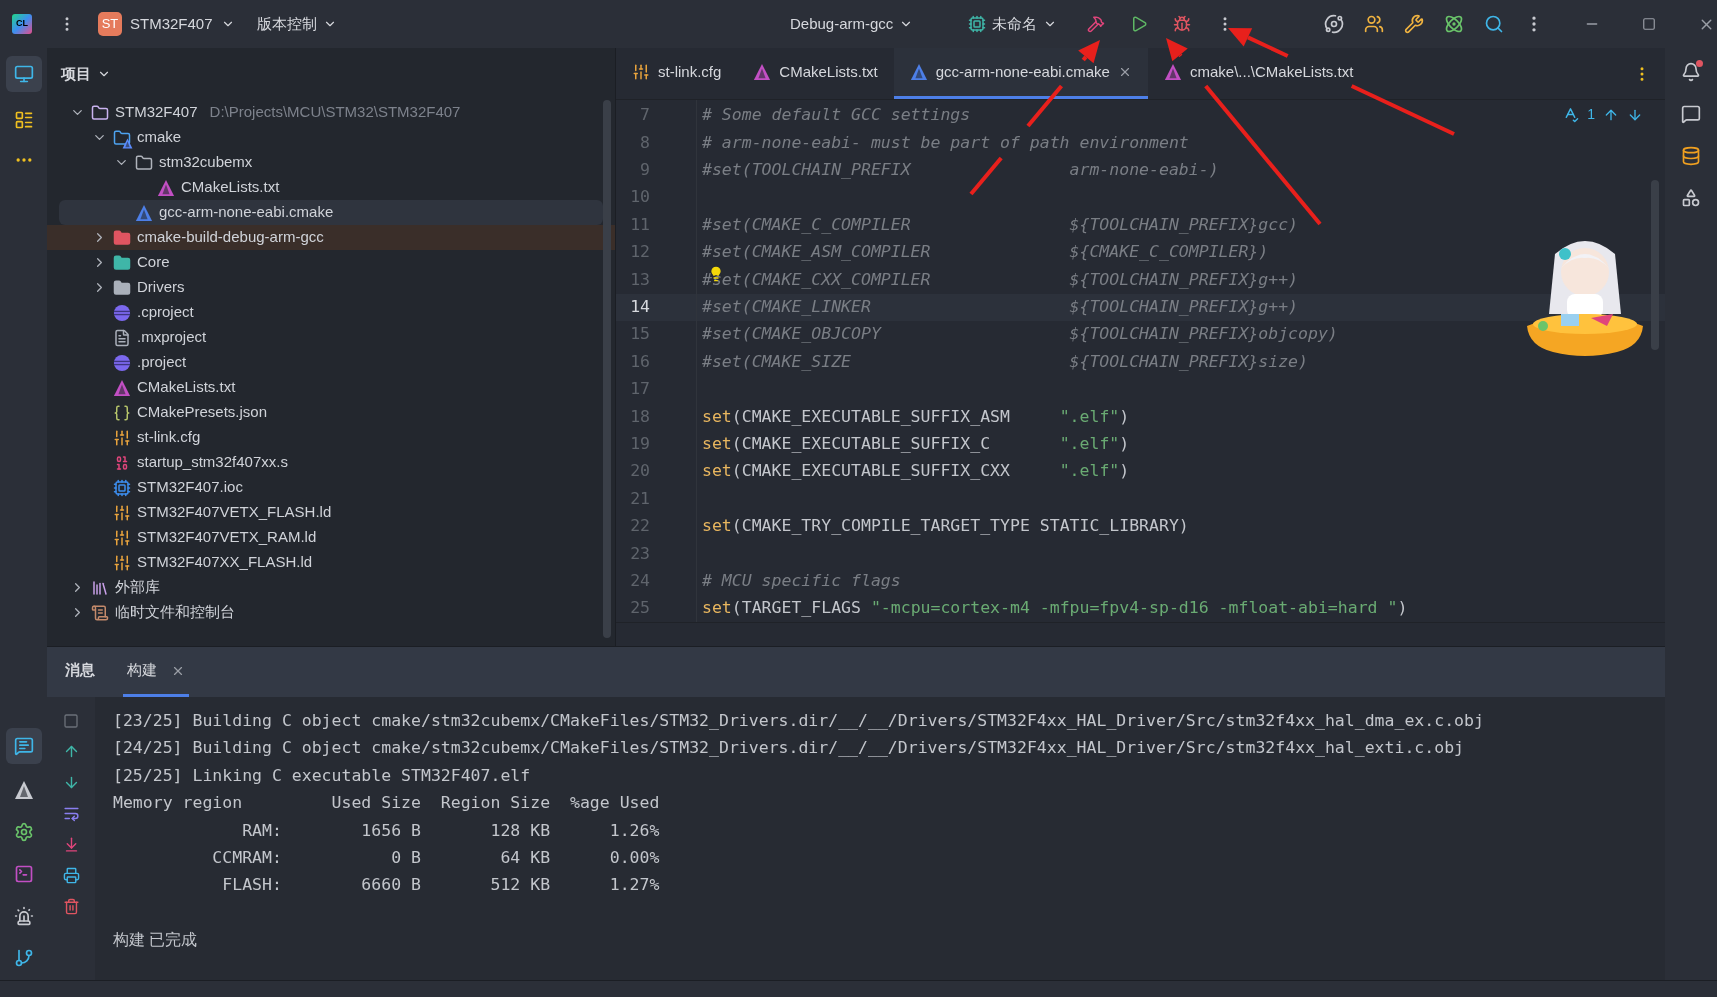  I want to click on tree-item: cmake-build-debug-arm-gcc, so click(331, 237).